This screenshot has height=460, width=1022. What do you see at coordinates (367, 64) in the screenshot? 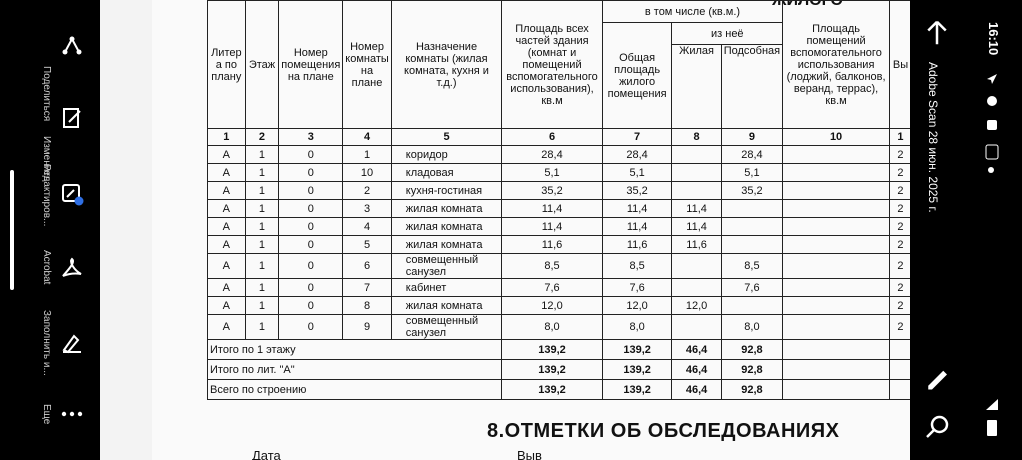
I see `header-room: Номер комнаты на плане` at bounding box center [367, 64].